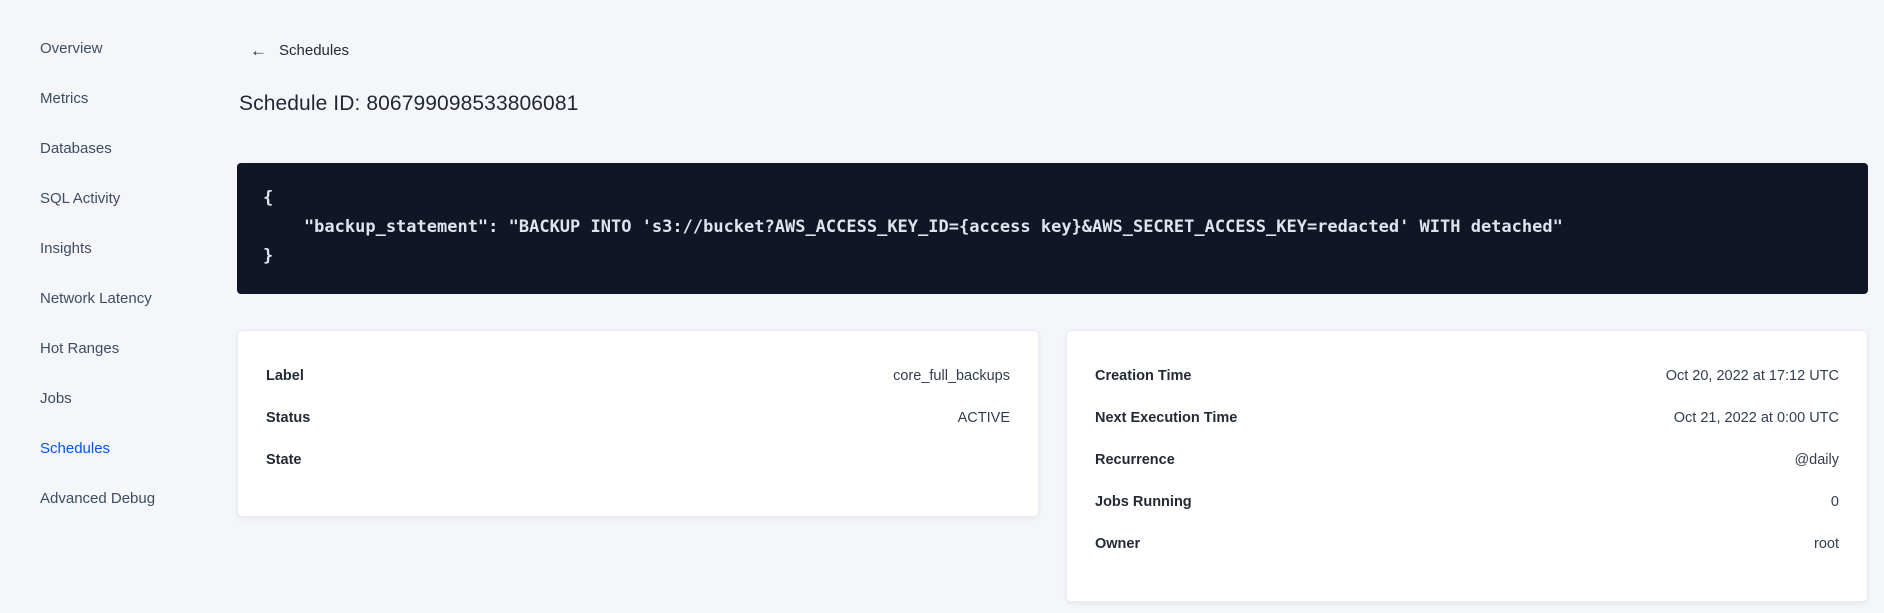 The width and height of the screenshot is (1884, 613). I want to click on sidebar-item-advanced-debug: Advanced Debug, so click(118, 498).